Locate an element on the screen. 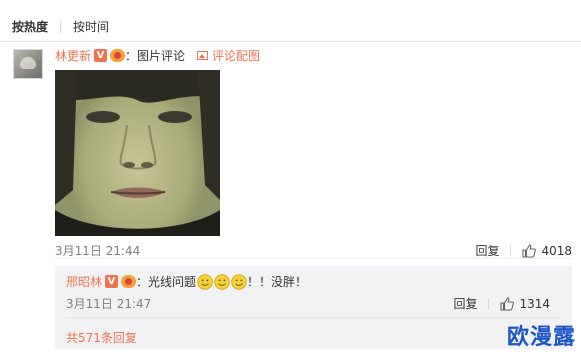  watermark: 欧漫露 is located at coordinates (541, 337).